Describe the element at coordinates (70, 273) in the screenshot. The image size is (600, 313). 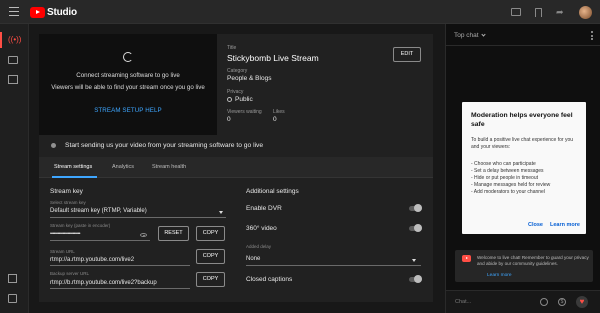
I see `backup-url-label: Backup server URL` at that location.